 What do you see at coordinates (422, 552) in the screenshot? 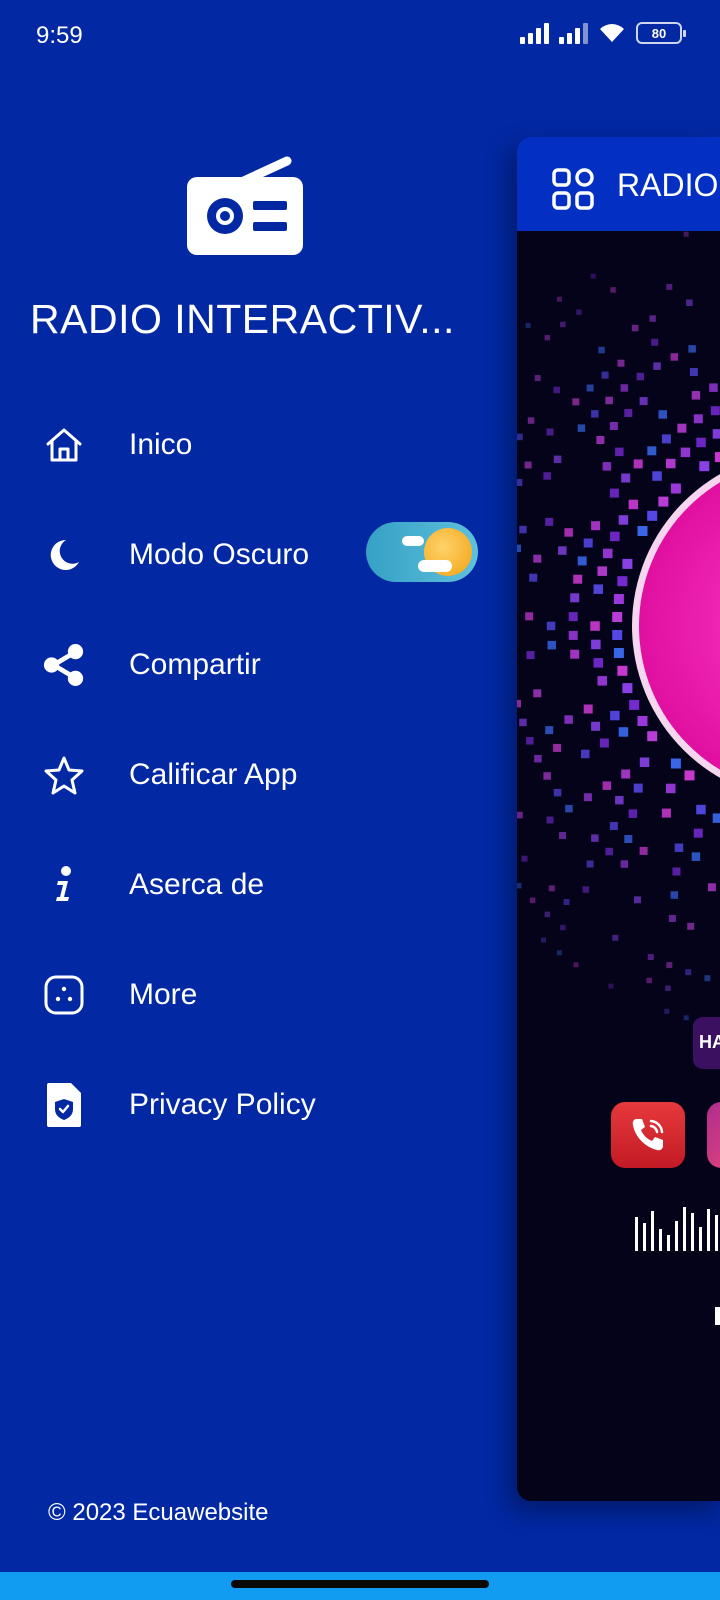
I see `dark-mode-toggle` at bounding box center [422, 552].